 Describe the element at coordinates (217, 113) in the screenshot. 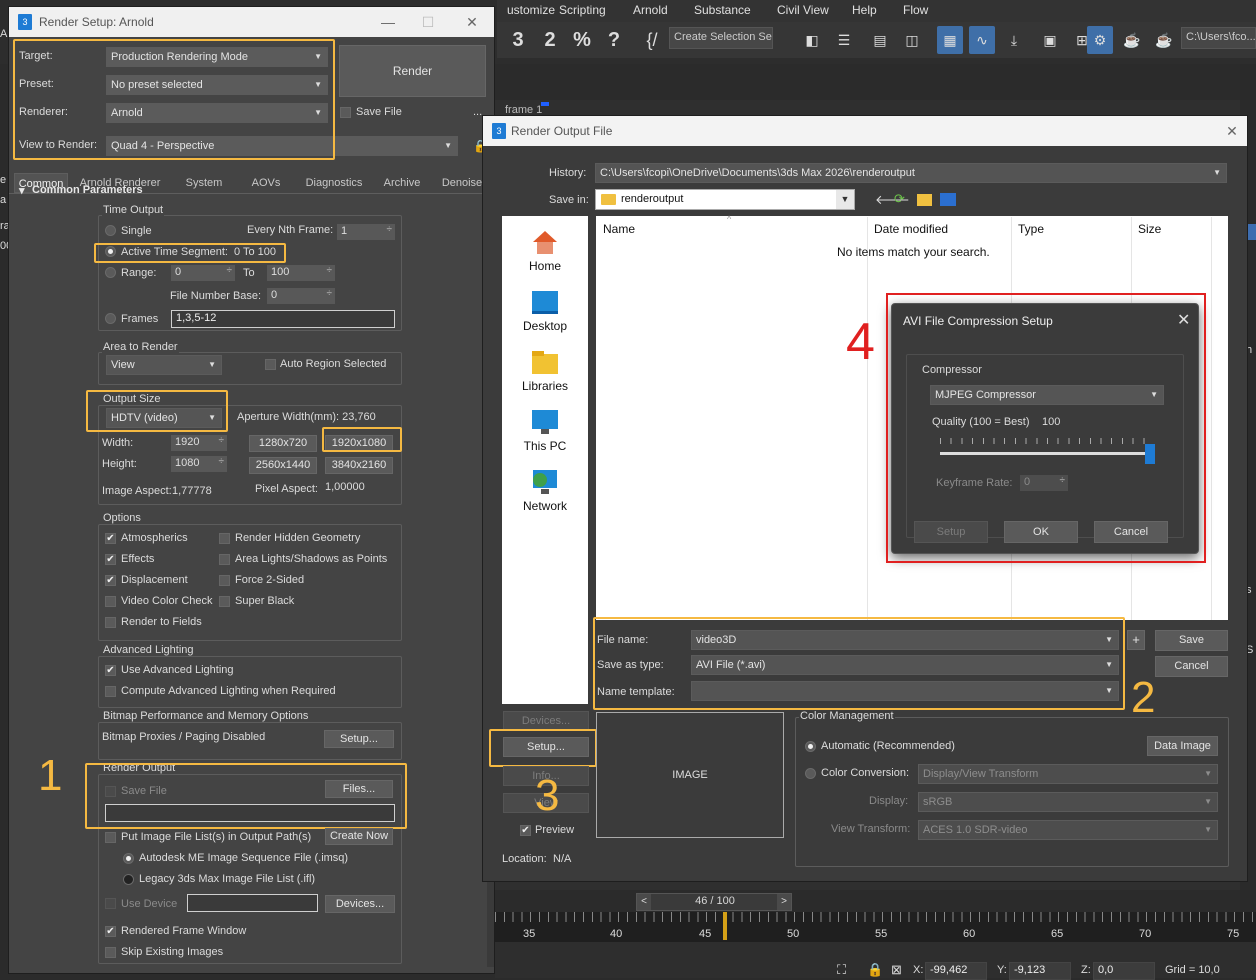

I see `renderer-dropdown: Arnold` at that location.